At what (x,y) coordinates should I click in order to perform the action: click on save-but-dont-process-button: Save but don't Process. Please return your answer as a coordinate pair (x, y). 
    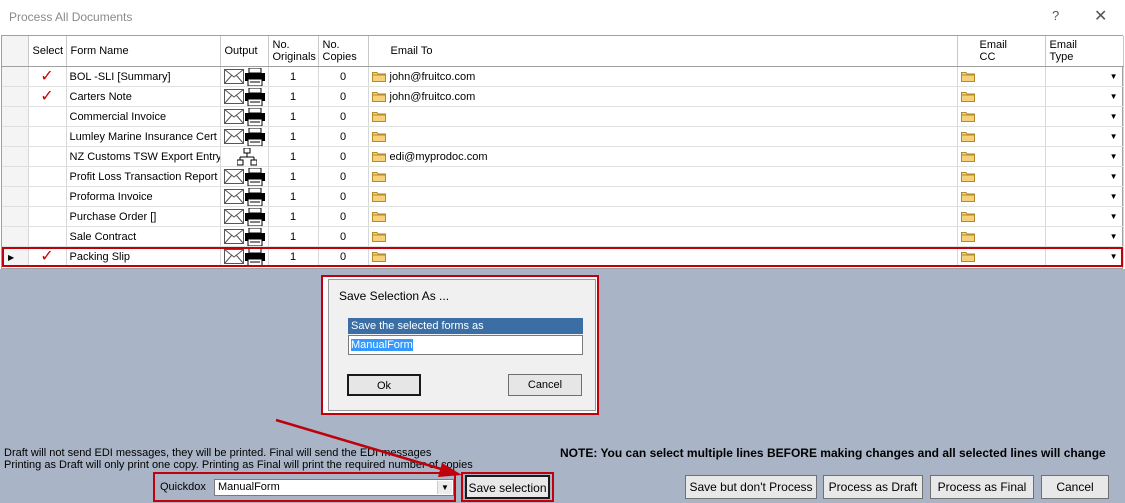
    Looking at the image, I should click on (751, 487).